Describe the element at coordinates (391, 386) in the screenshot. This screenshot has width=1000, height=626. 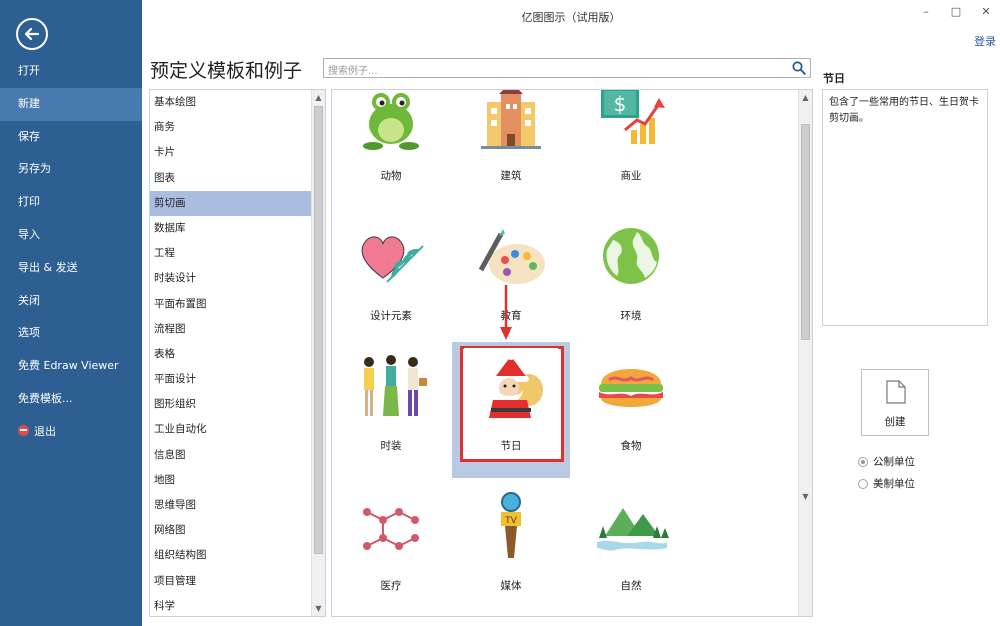
I see `fashion-people-icon` at that location.